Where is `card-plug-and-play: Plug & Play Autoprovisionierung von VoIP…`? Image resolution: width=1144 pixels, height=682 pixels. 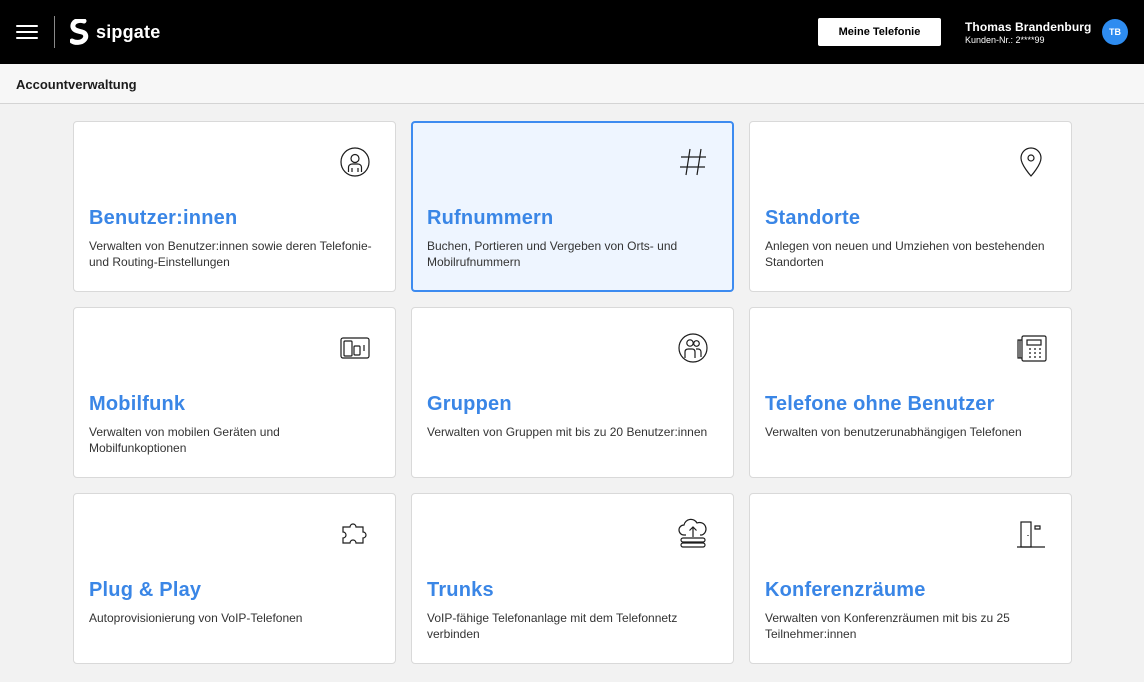
card-plug-and-play: Plug & Play Autoprovisionierung von VoIP… is located at coordinates (234, 578).